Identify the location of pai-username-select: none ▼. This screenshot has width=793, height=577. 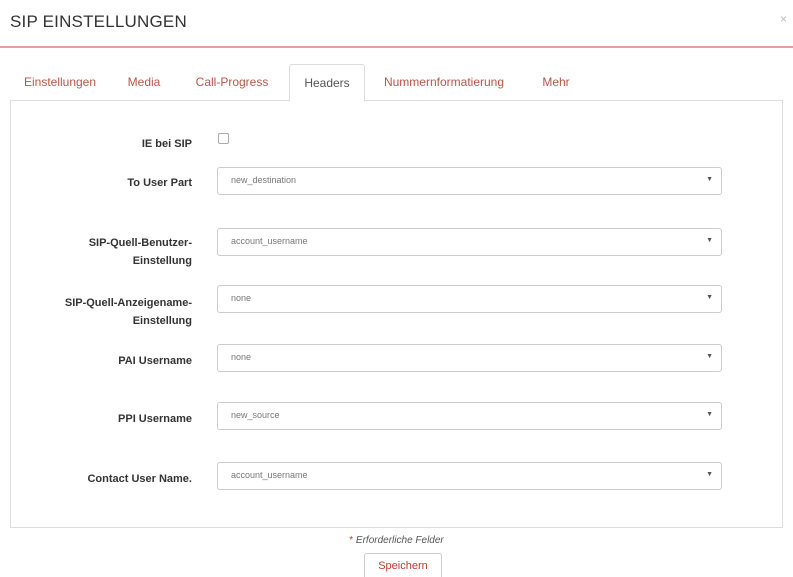
(469, 358).